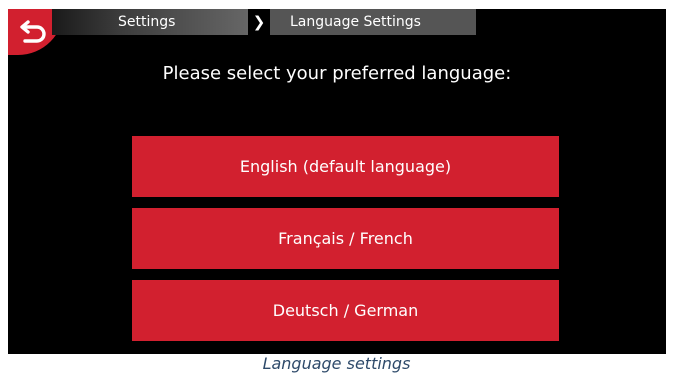 The height and width of the screenshot is (376, 673). I want to click on breadcrumb-settings: Settings, so click(150, 22).